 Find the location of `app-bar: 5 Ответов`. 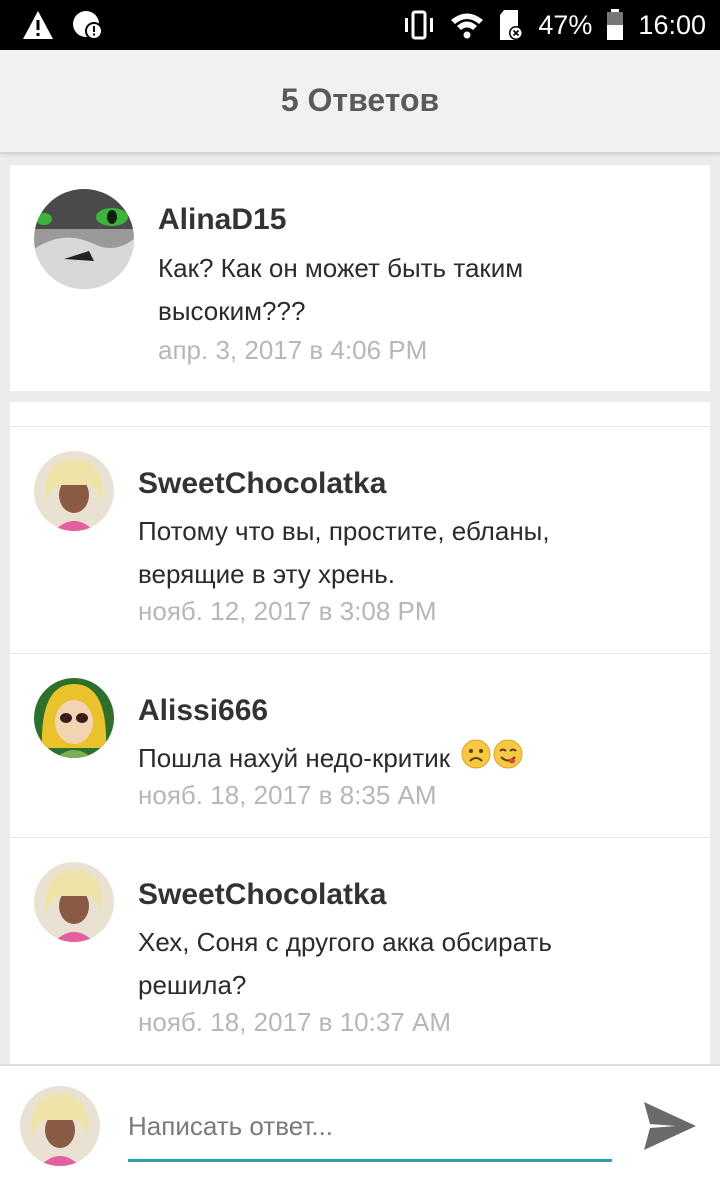

app-bar: 5 Ответов is located at coordinates (360, 102).